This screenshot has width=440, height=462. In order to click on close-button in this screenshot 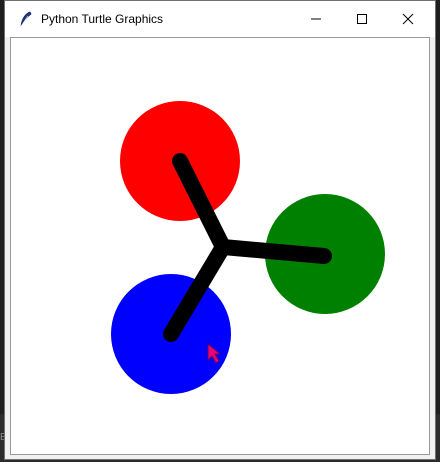, I will do `click(408, 19)`.